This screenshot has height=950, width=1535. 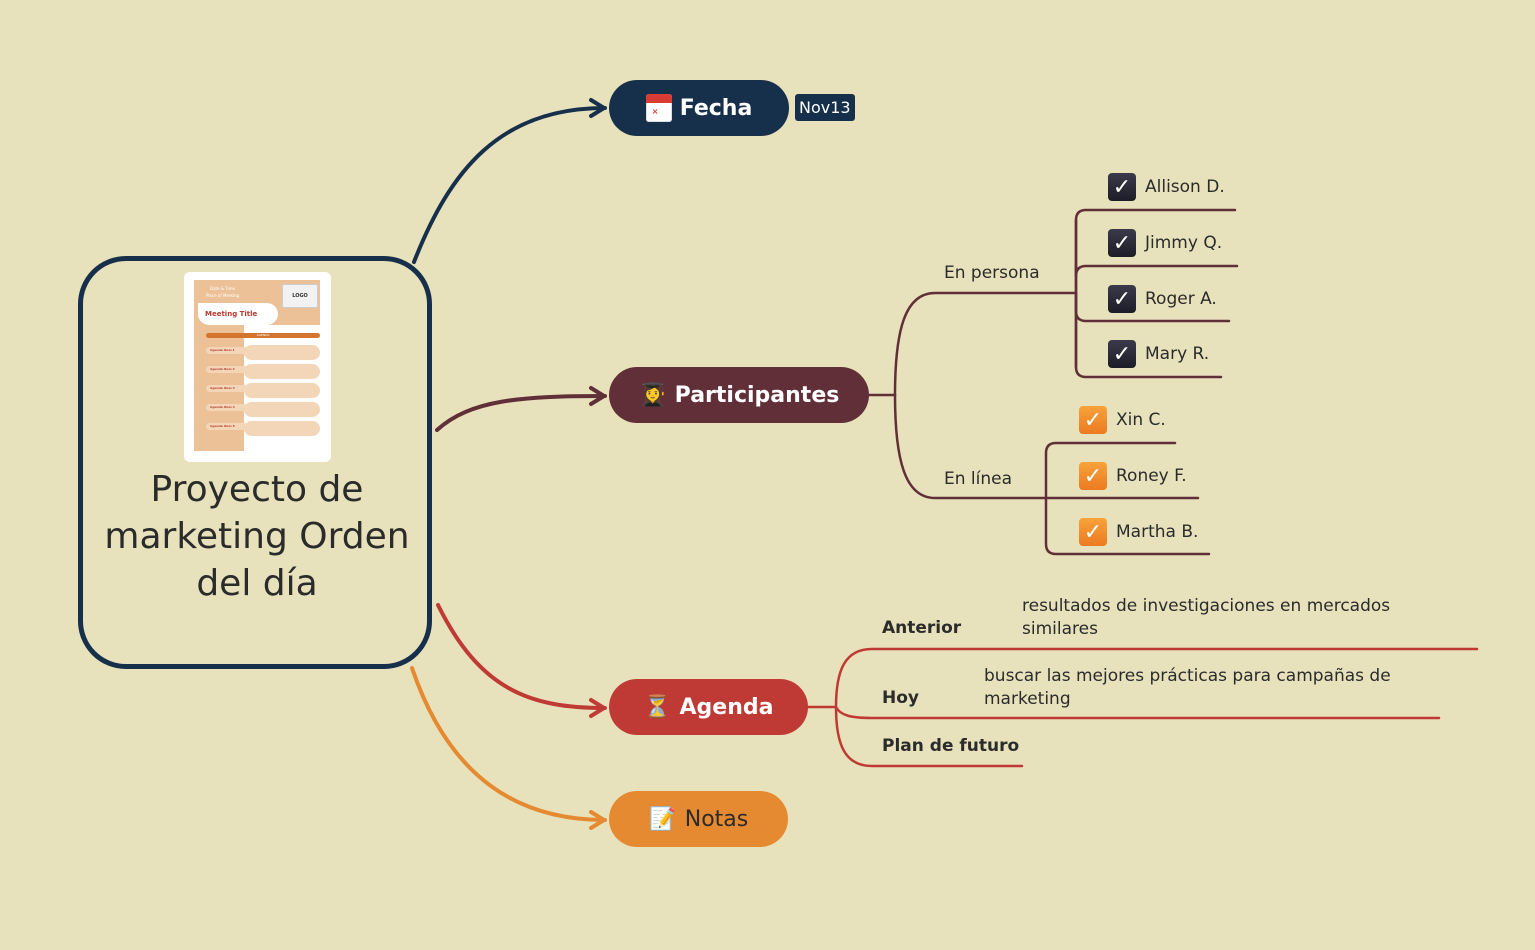 I want to click on thumb-date-time: Date & Time, so click(x=223, y=288).